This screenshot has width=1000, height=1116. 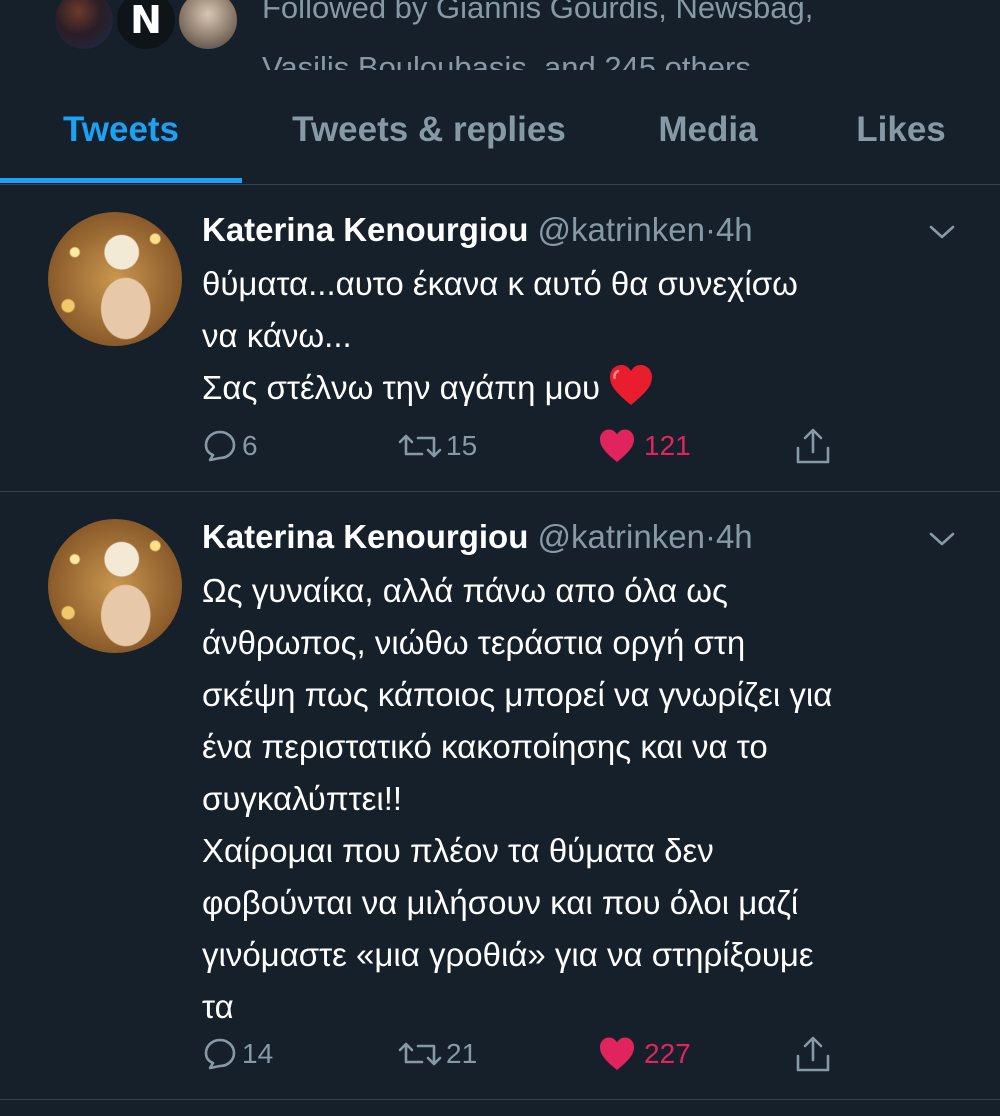 I want to click on tab-media: Media, so click(x=708, y=138).